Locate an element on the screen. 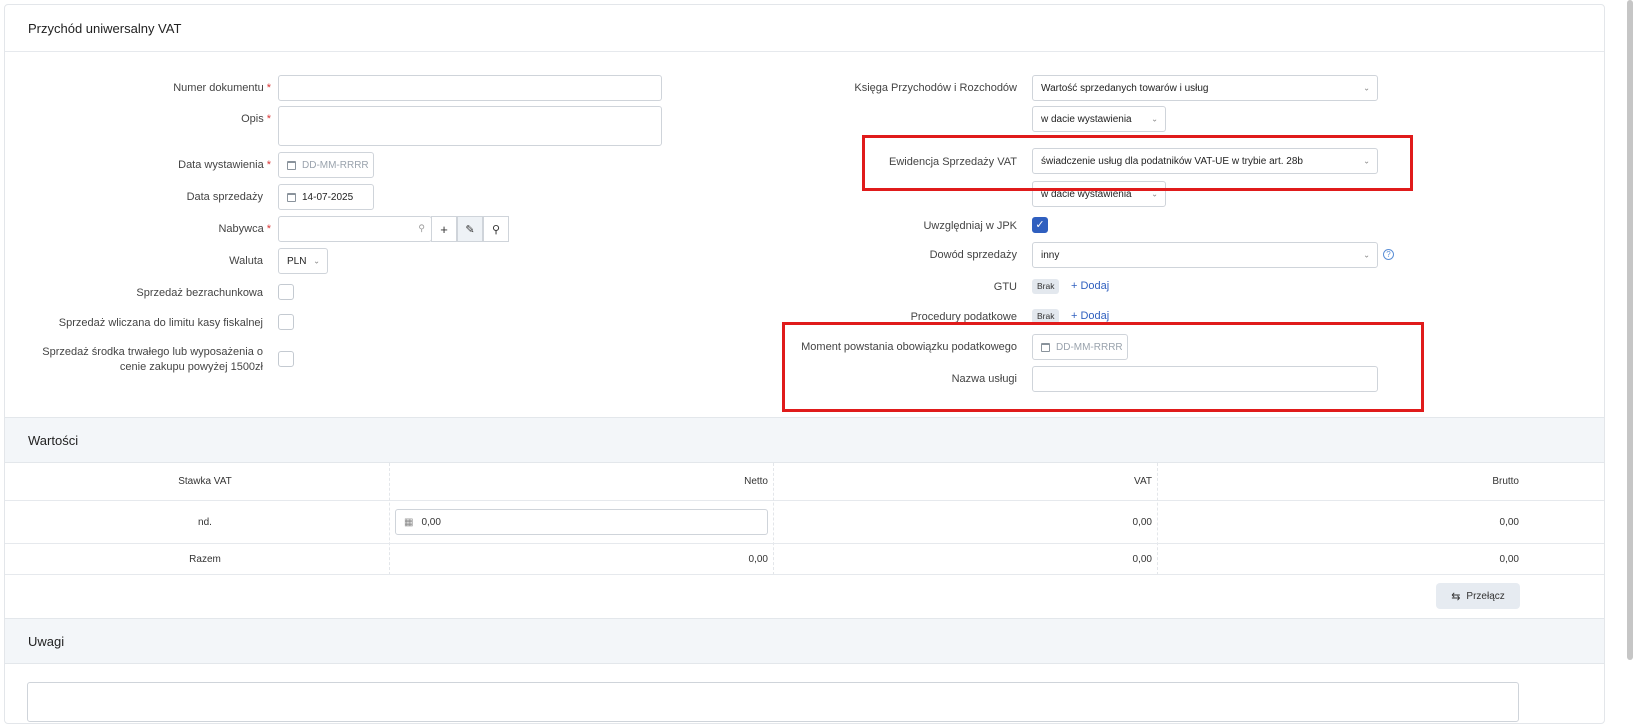 The height and width of the screenshot is (724, 1633). notes-textarea is located at coordinates (773, 702).